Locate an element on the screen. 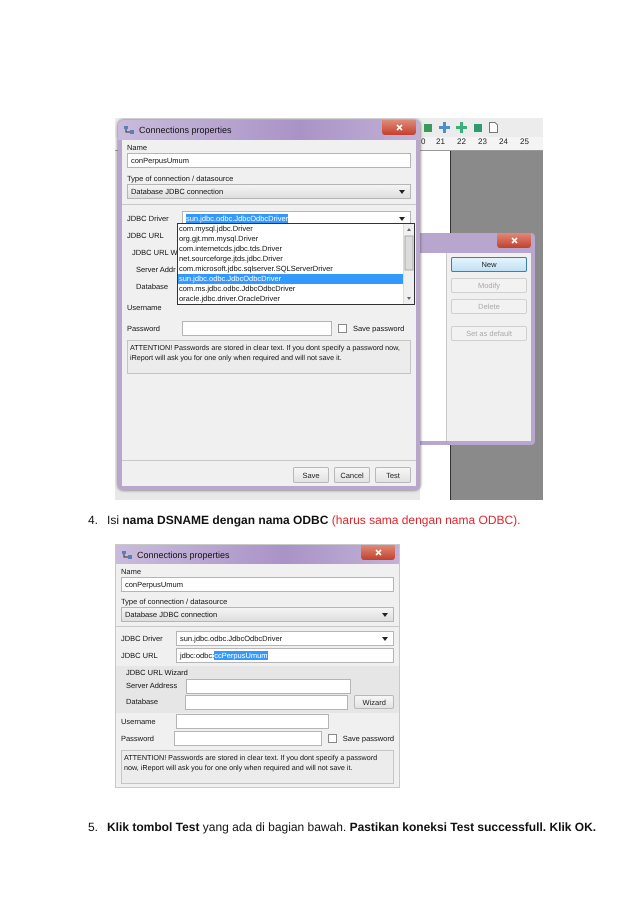  ruler-number: 22 is located at coordinates (462, 142).